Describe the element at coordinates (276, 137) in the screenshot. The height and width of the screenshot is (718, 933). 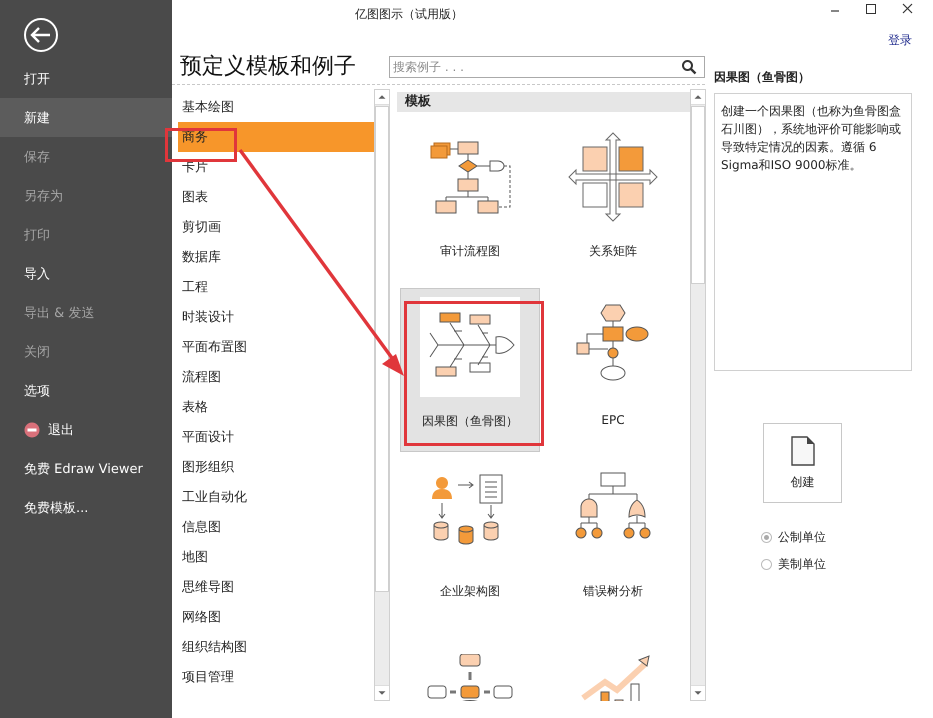
I see `category-item: 商务` at that location.